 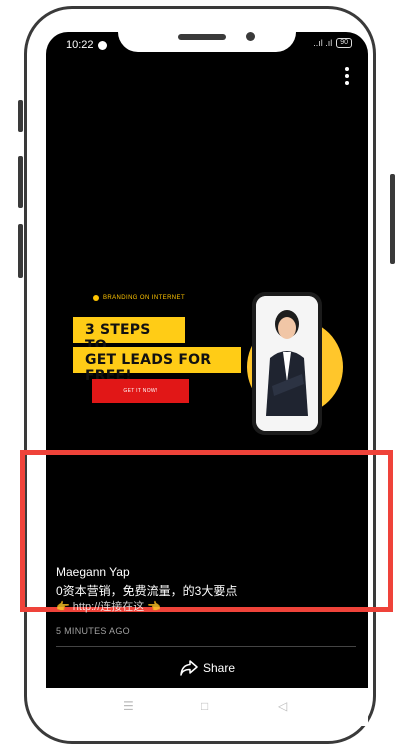 I want to click on portrait-image, so click(x=287, y=363).